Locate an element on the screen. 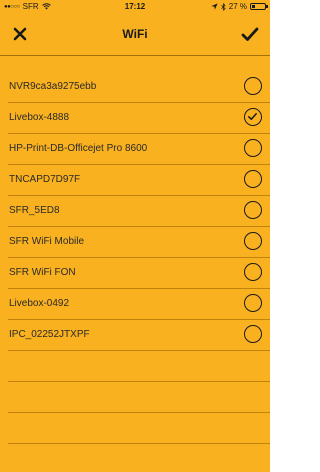 This screenshot has height=472, width=320. location-arrow-icon is located at coordinates (214, 6).